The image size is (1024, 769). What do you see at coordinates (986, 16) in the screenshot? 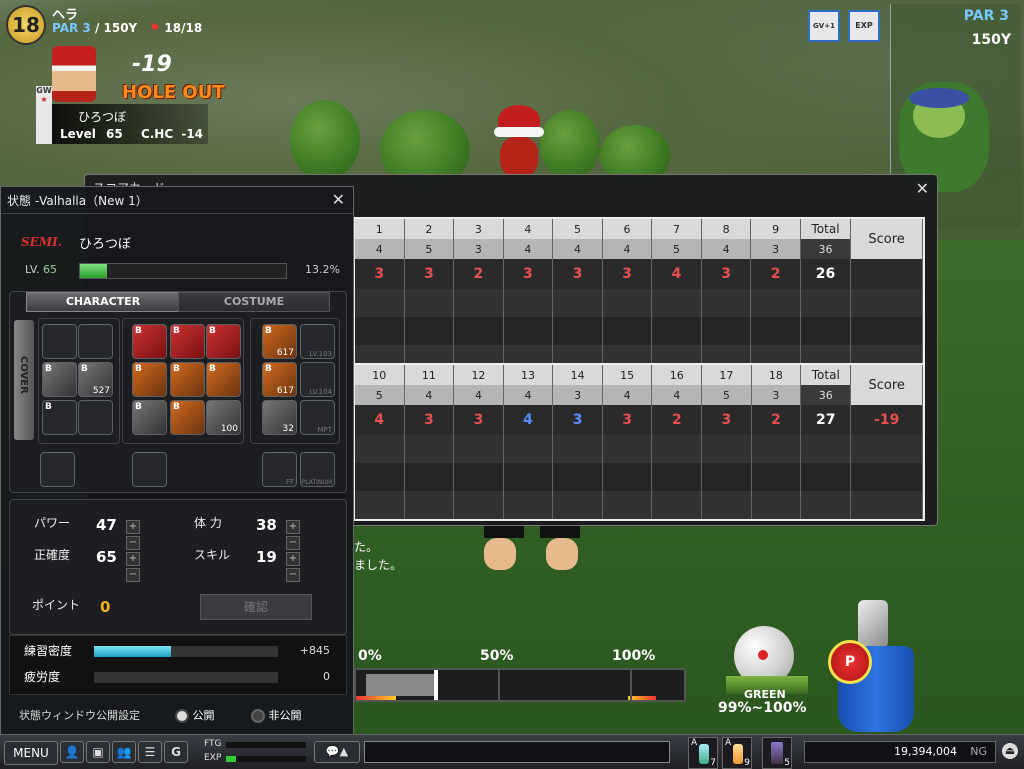
I see `minimap-par: PAR 3` at bounding box center [986, 16].